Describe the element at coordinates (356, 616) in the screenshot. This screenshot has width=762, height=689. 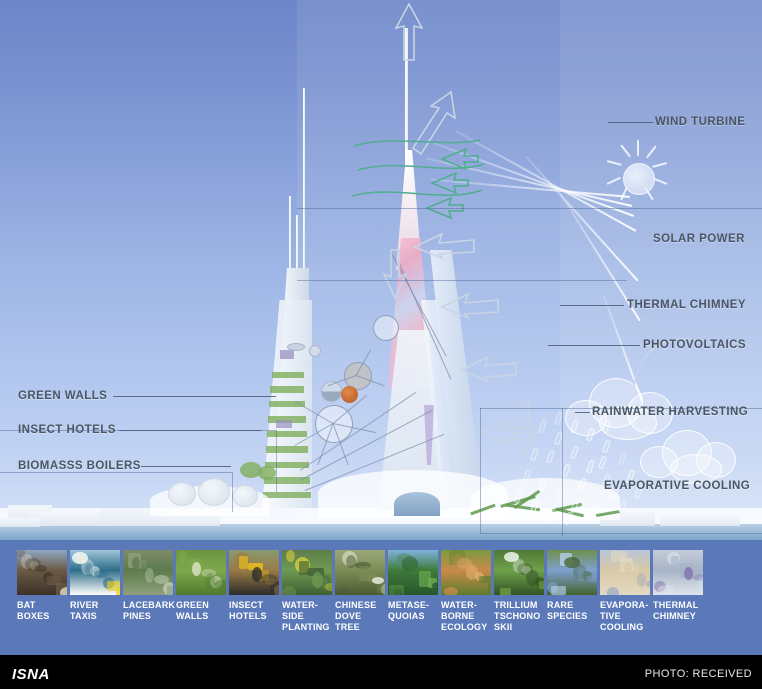
I see `thumbnail-caption-chinese-dove-tree: CHINESE DOVE TREE` at that location.